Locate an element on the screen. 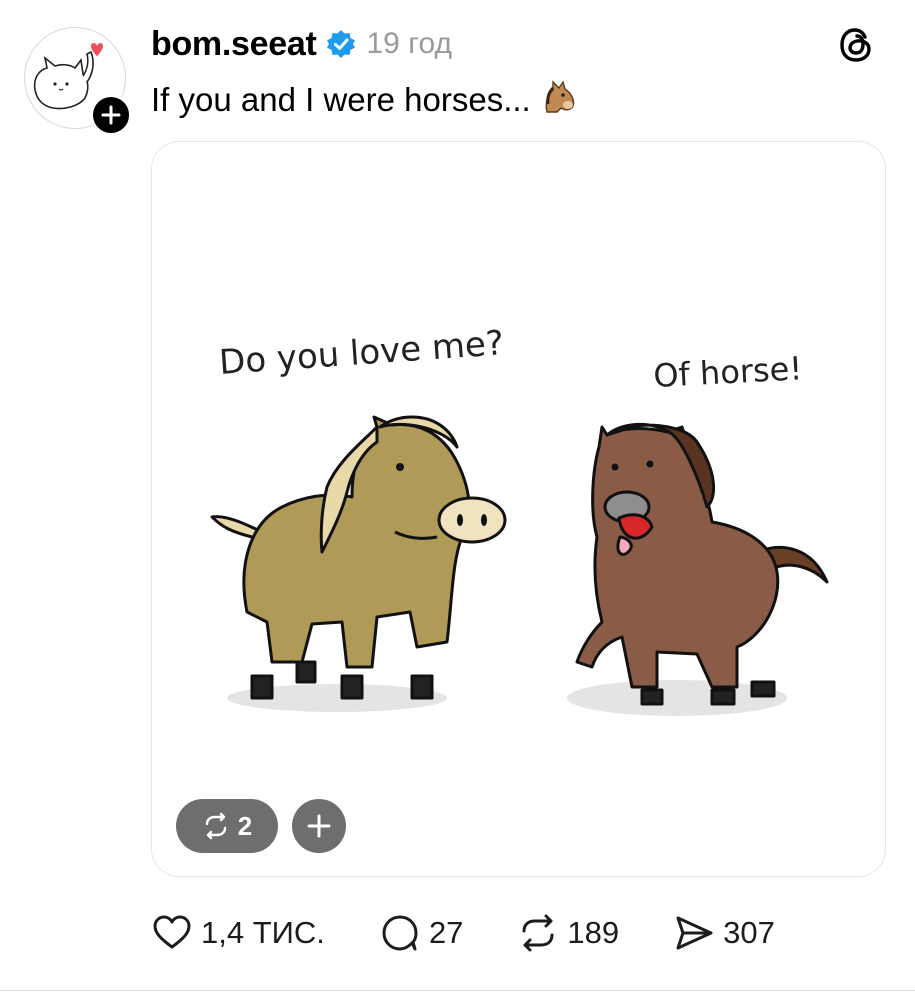 Image resolution: width=915 pixels, height=1000 pixels. repost-count: 2 is located at coordinates (245, 825).